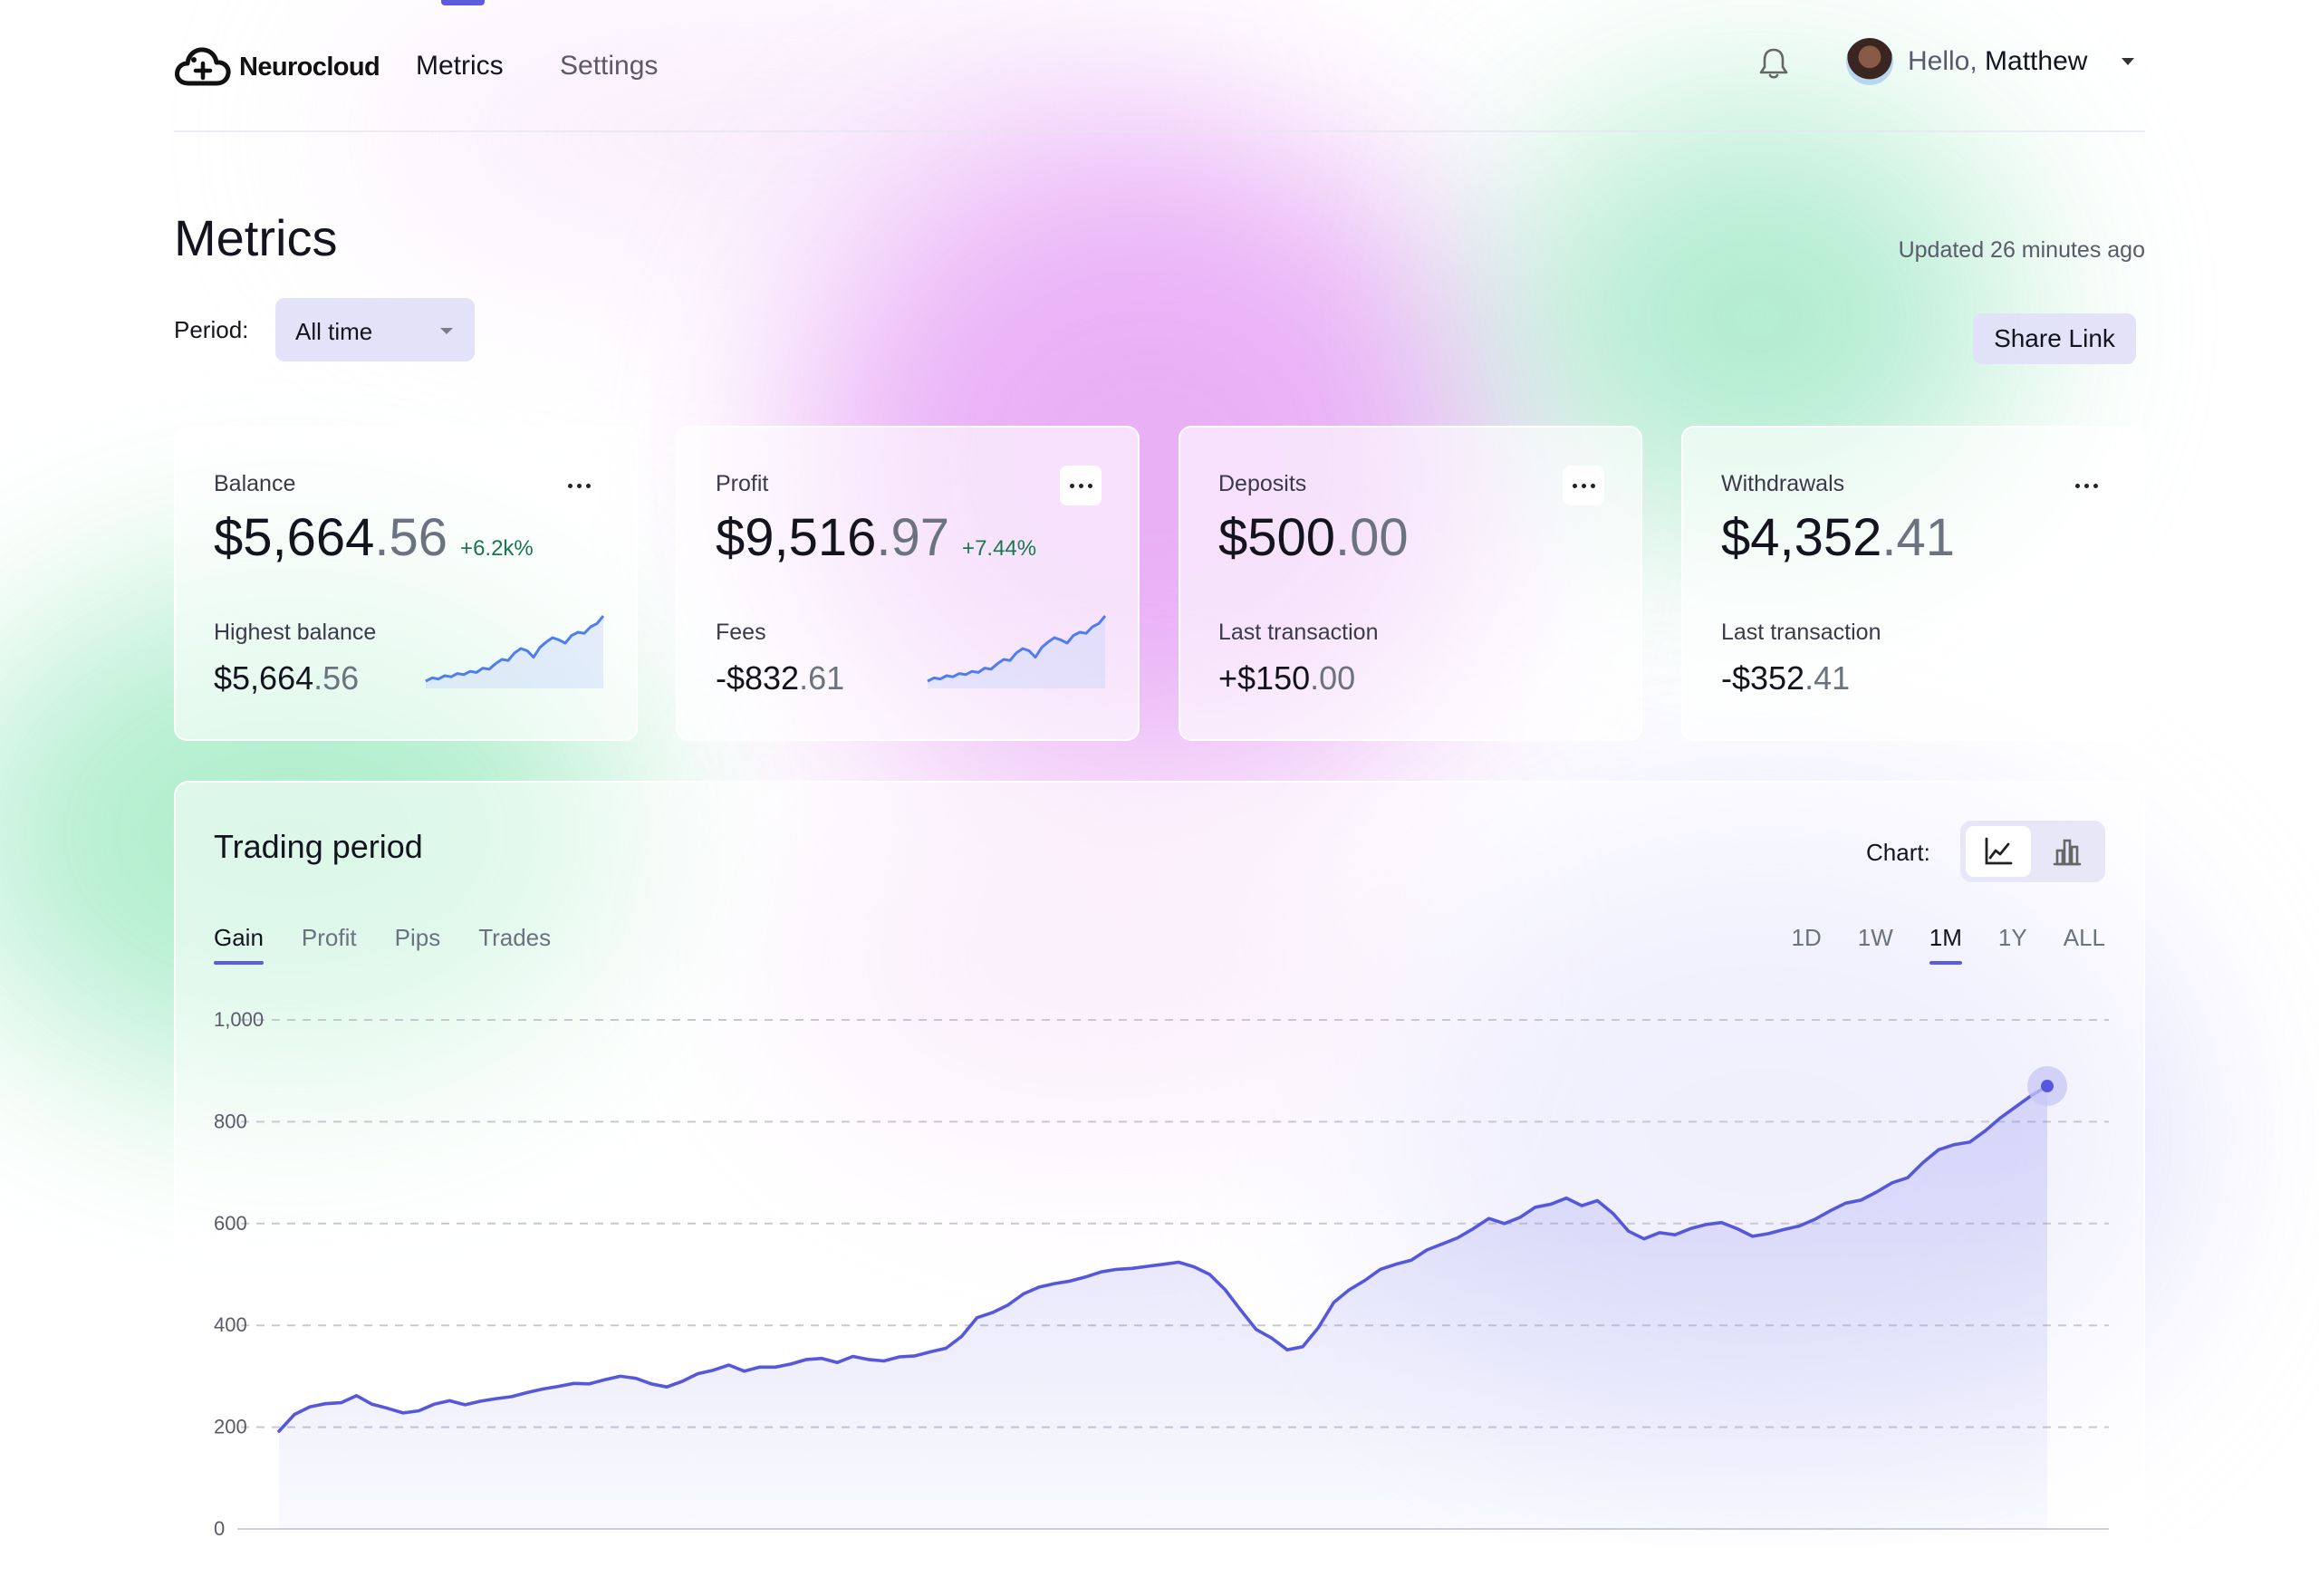 The width and height of the screenshot is (2319, 1596). What do you see at coordinates (2036, 61) in the screenshot?
I see `user-name: Matthew` at bounding box center [2036, 61].